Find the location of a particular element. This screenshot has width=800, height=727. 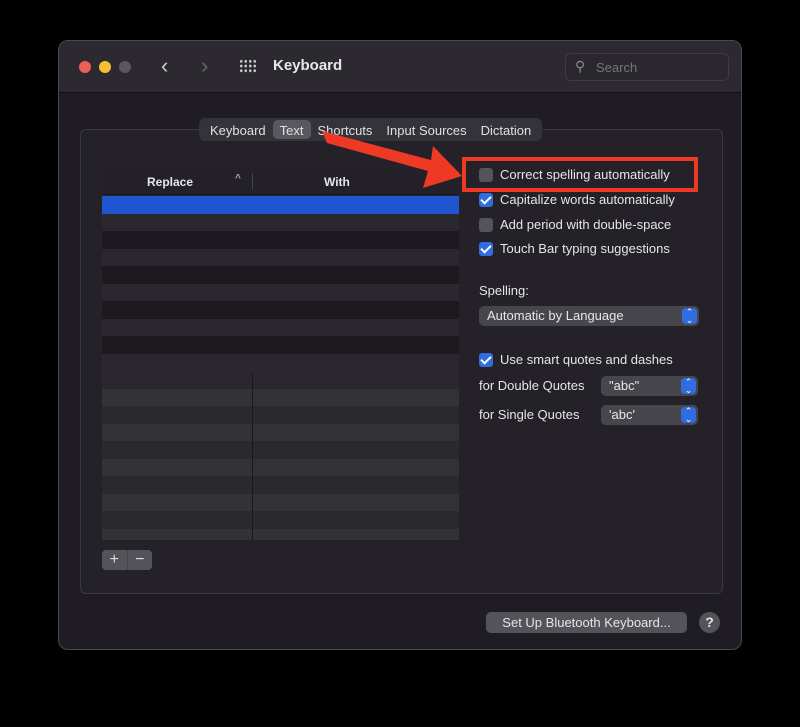

annotation-overlay is located at coordinates (510, 161).